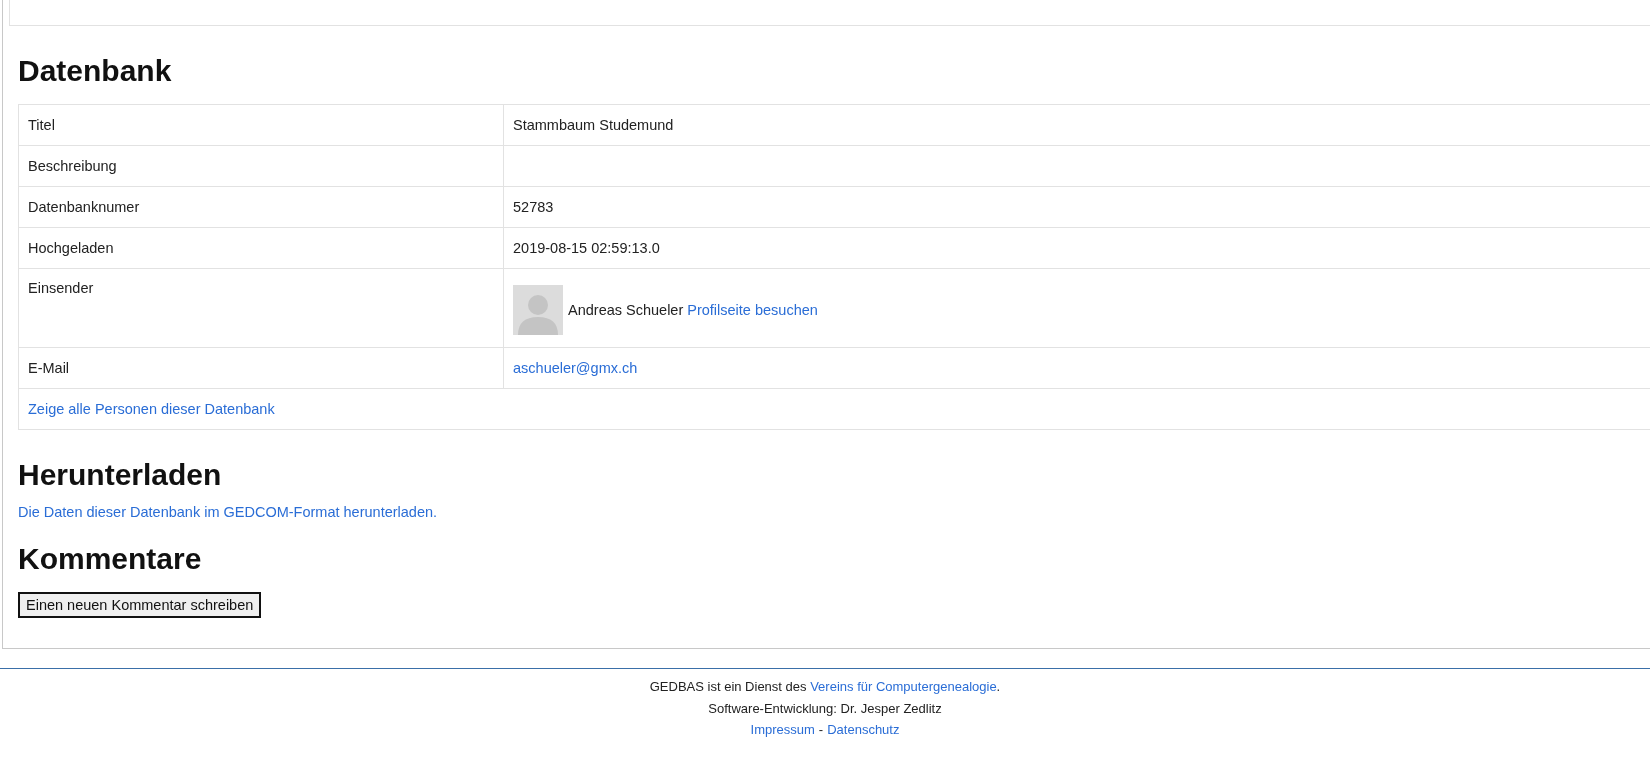  I want to click on footer-text: GEDBAS ist ein Dienst des Vereins für Computergenealogie., so click(825, 687).